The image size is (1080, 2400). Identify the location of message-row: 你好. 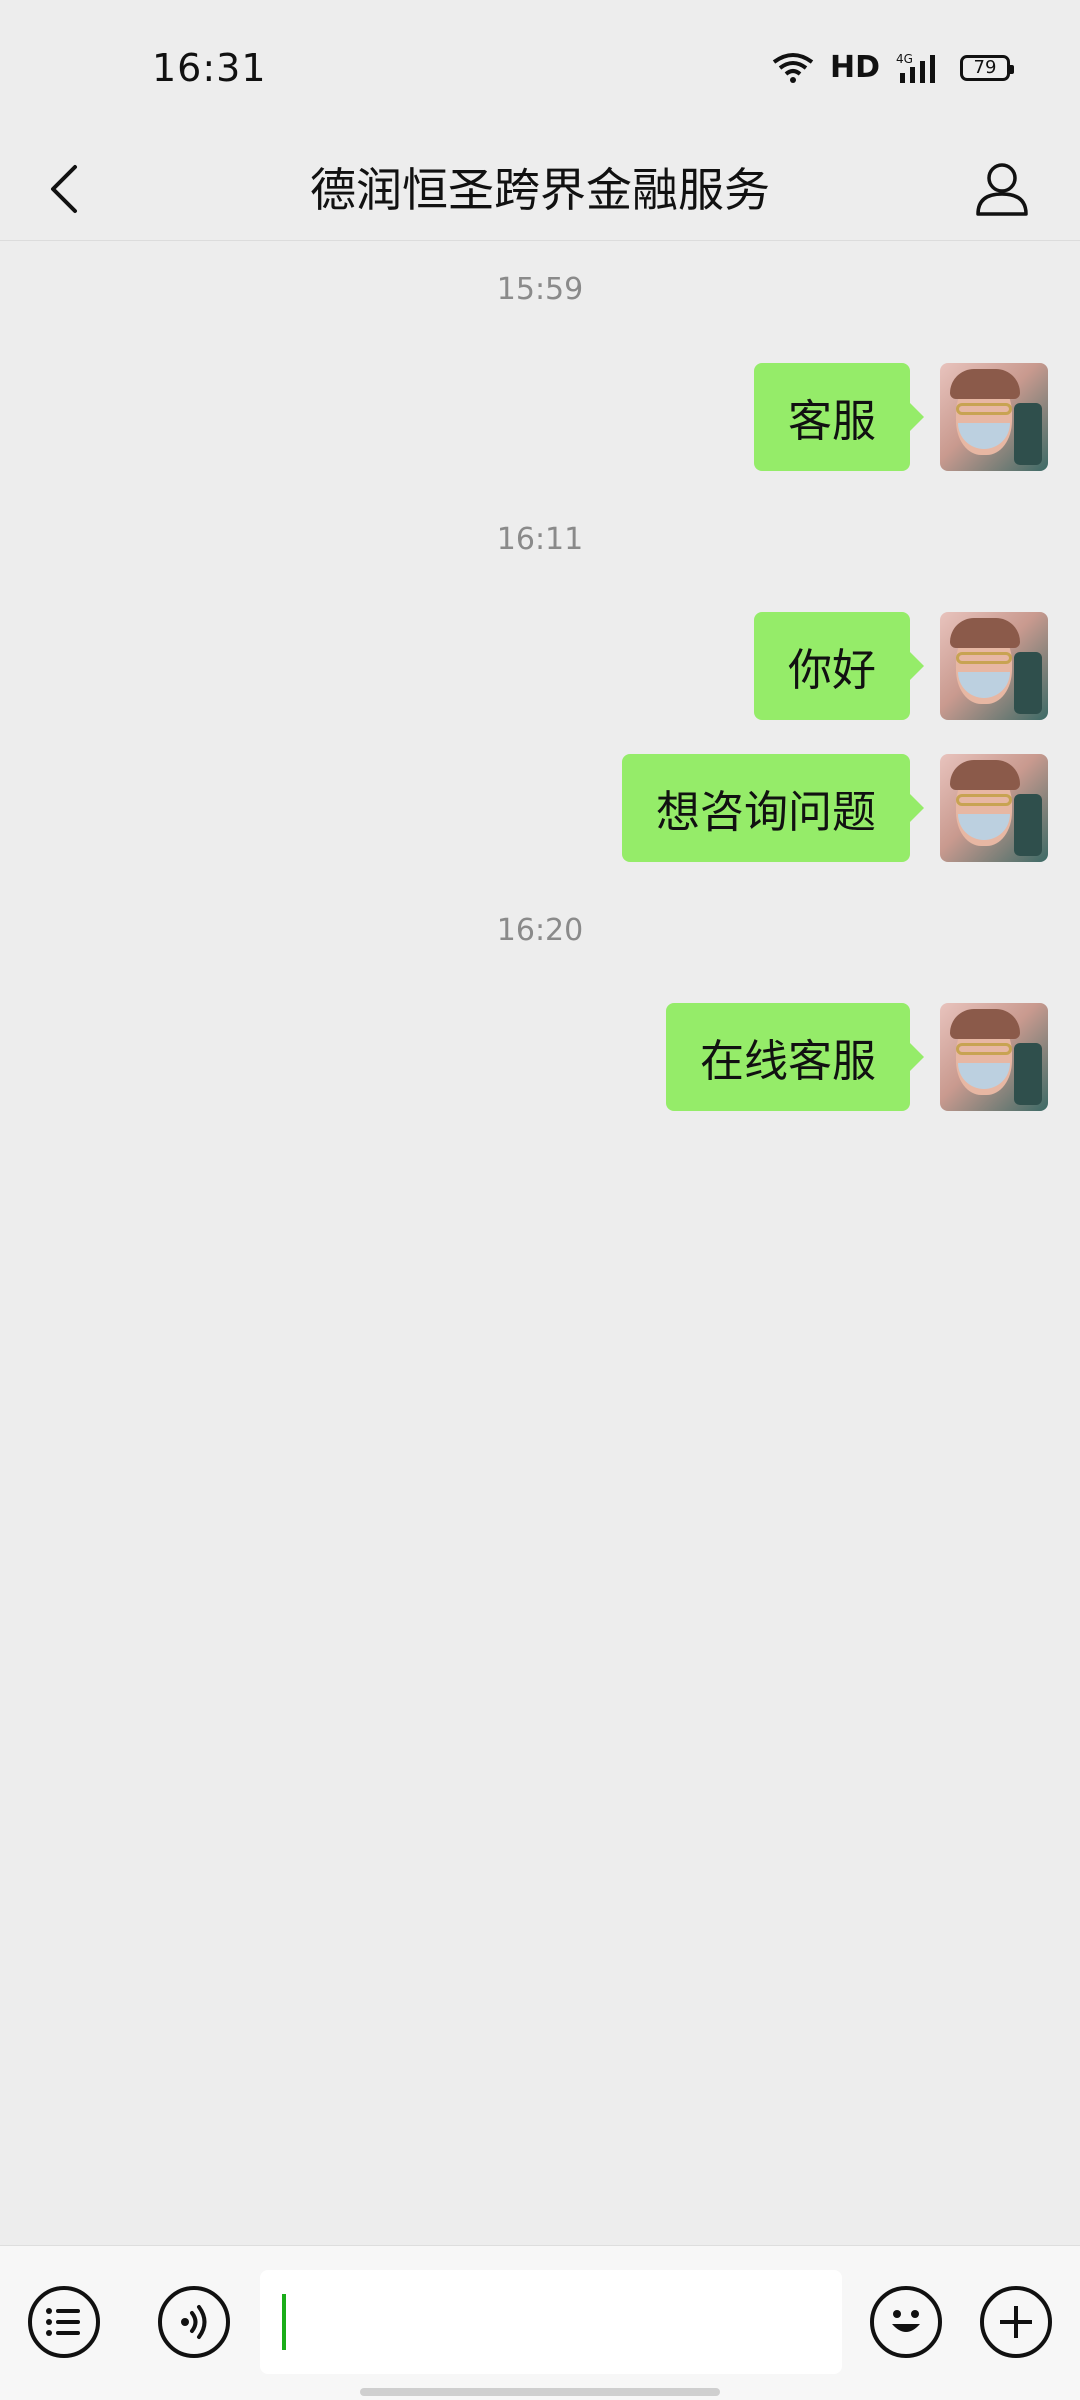
(901, 666).